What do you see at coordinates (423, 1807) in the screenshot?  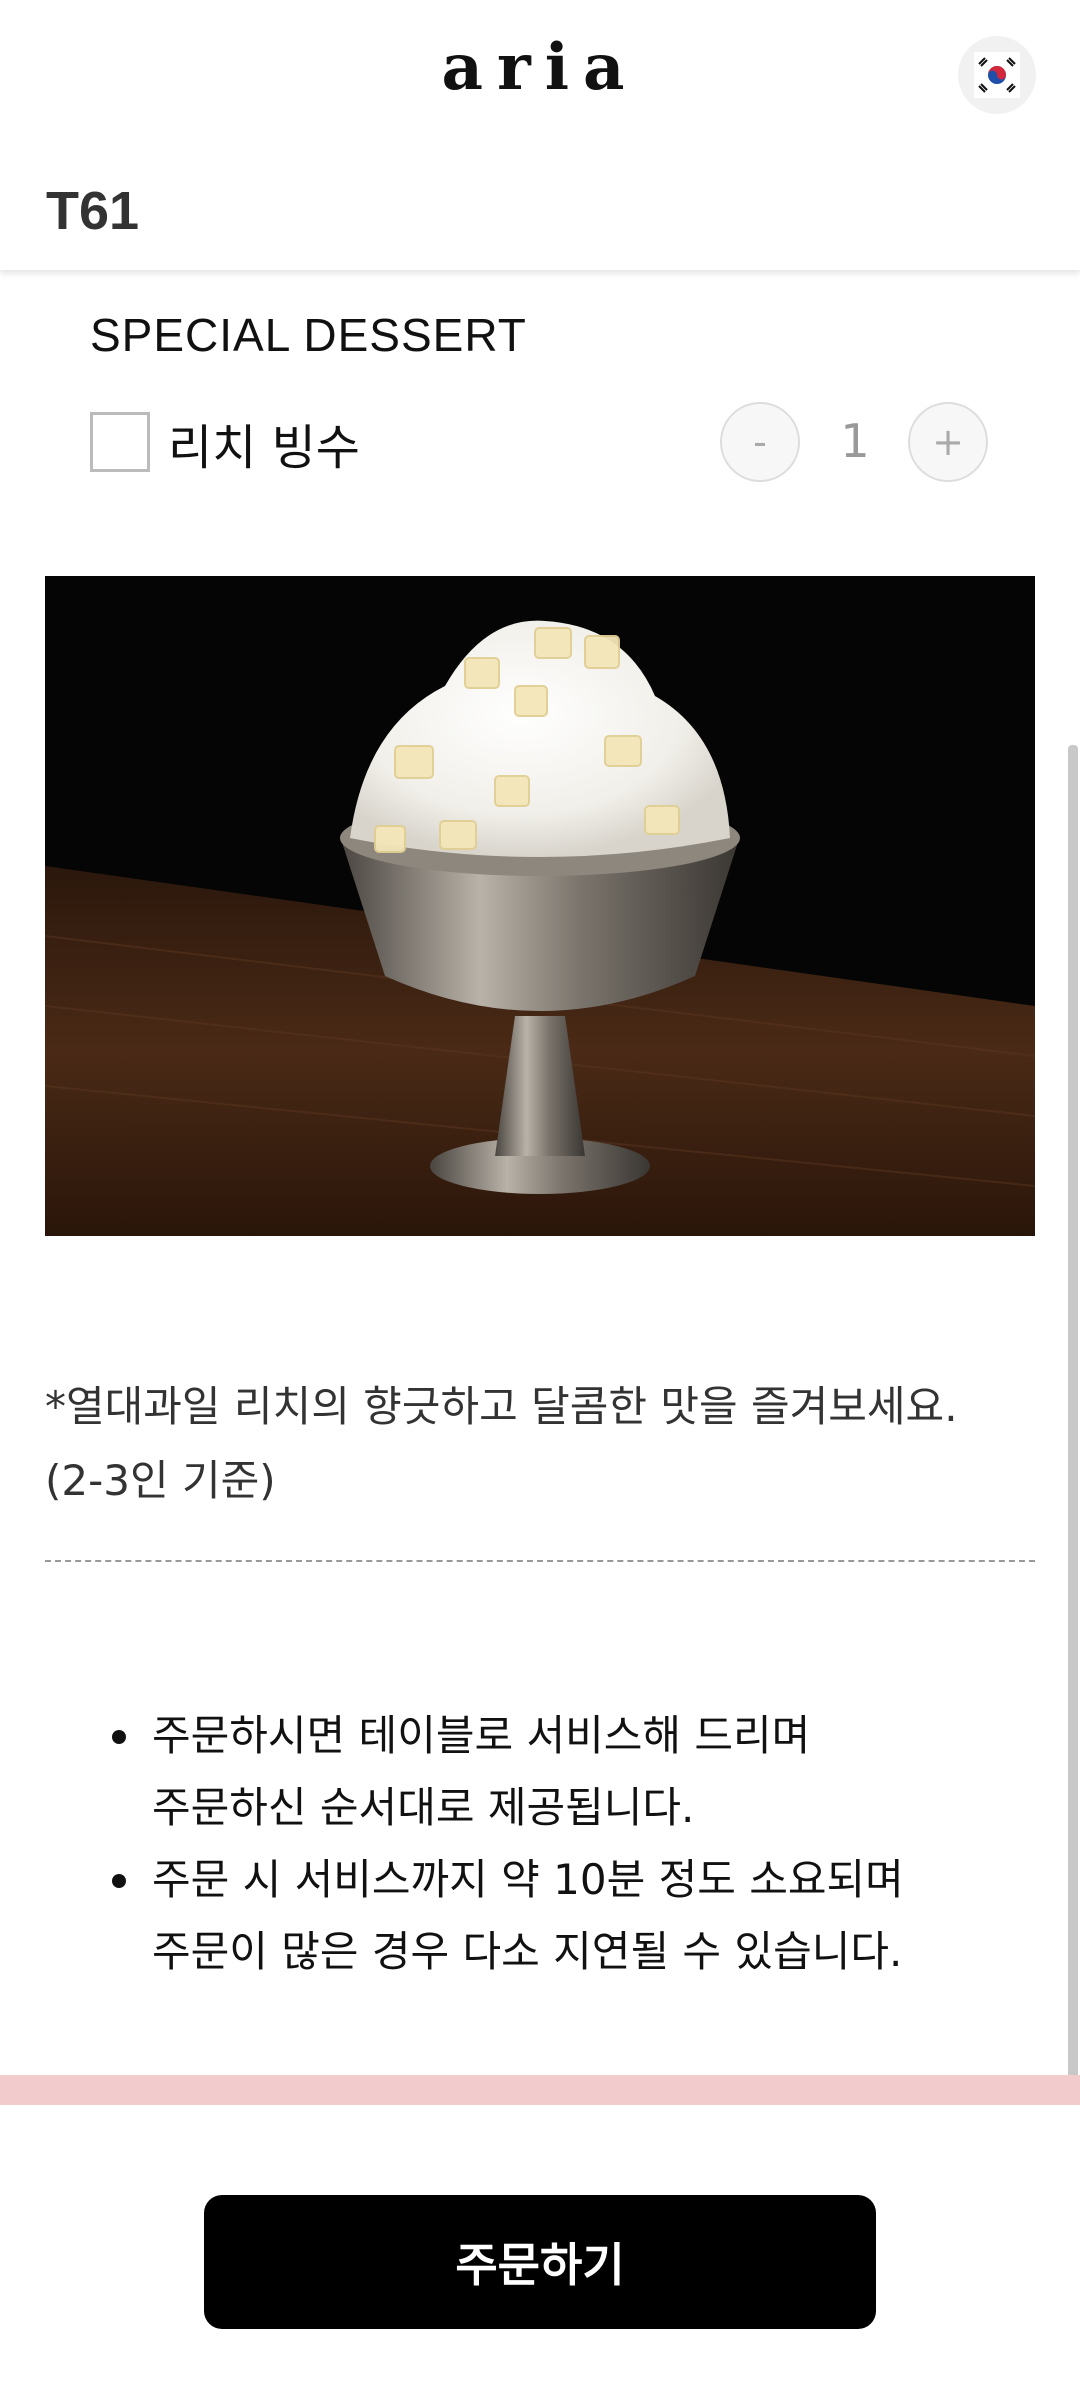 I see `note-line: 주문하신 순서대로 제공됩니다.` at bounding box center [423, 1807].